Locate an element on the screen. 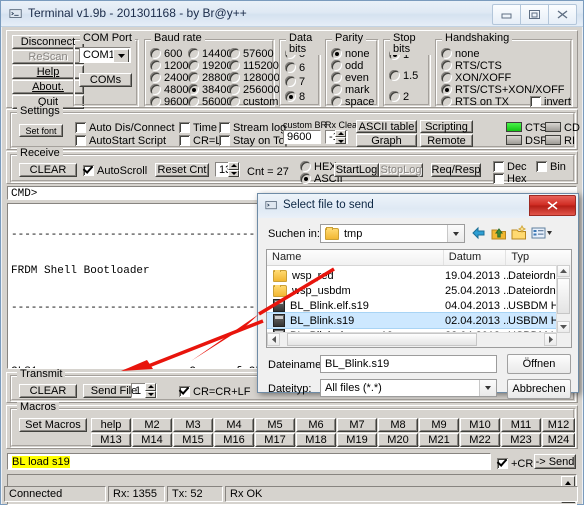 The width and height of the screenshot is (584, 506). data-bits-7: 7 is located at coordinates (295, 82).